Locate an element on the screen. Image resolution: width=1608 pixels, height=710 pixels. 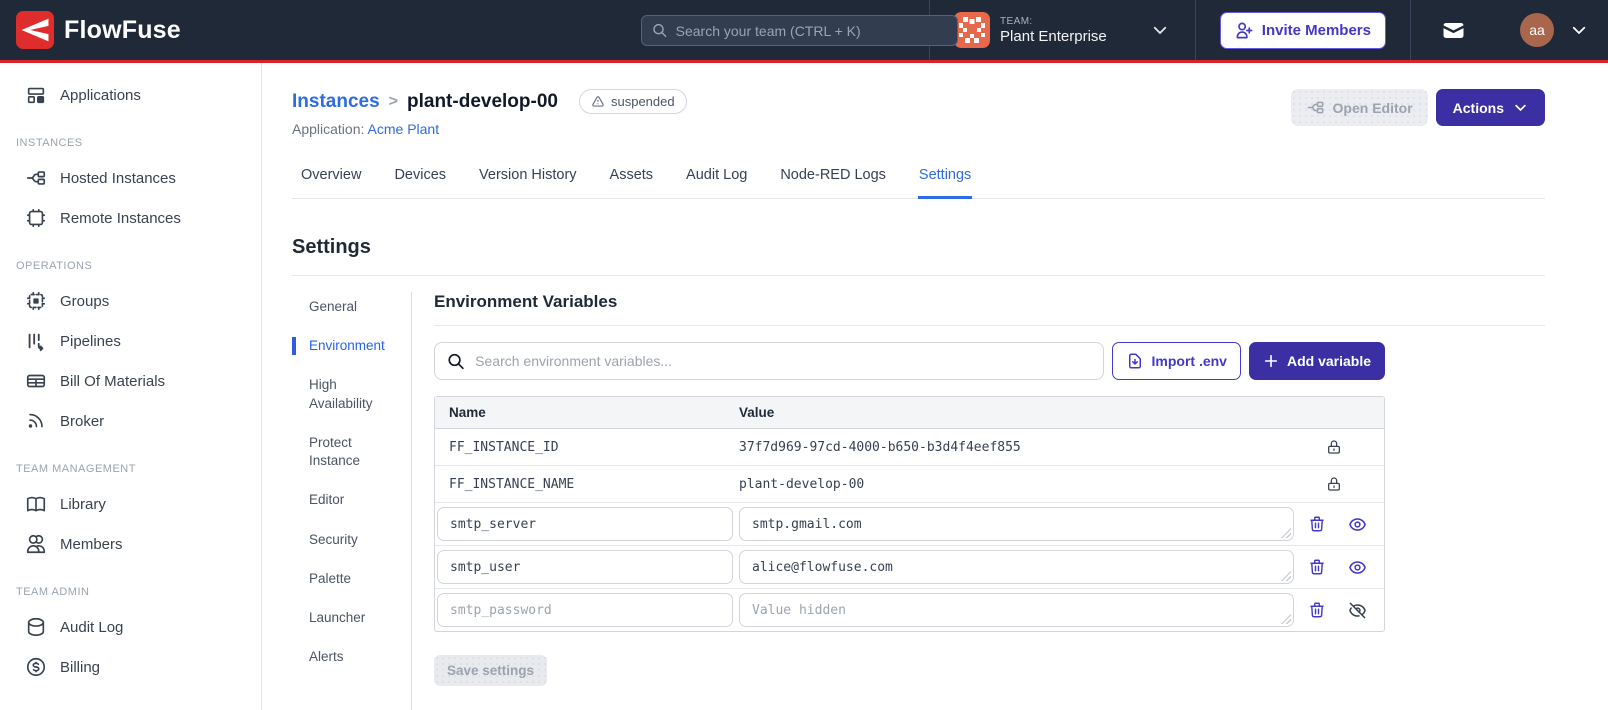
env-var-name: FF_INSTANCE_ID is located at coordinates (504, 447).